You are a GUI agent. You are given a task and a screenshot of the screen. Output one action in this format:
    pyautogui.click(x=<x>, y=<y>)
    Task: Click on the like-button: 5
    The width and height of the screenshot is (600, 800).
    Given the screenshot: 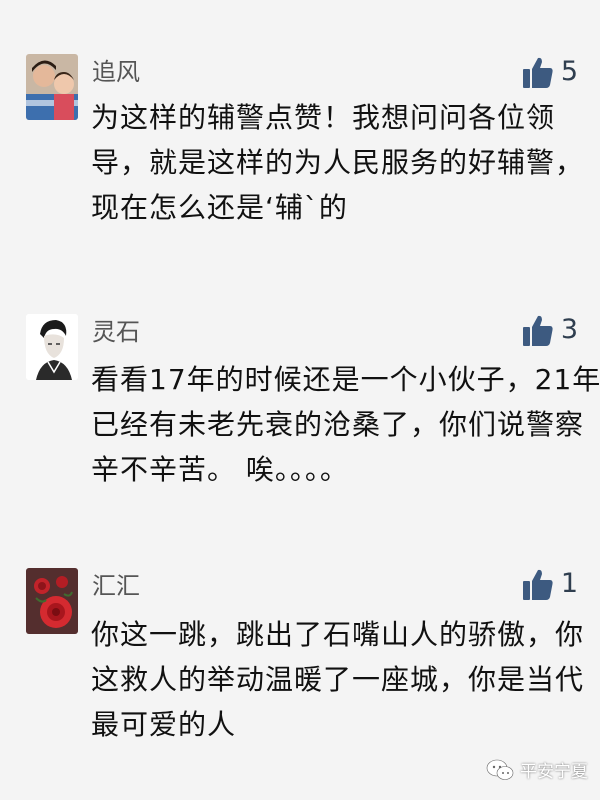 What is the action you would take?
    pyautogui.click(x=550, y=72)
    